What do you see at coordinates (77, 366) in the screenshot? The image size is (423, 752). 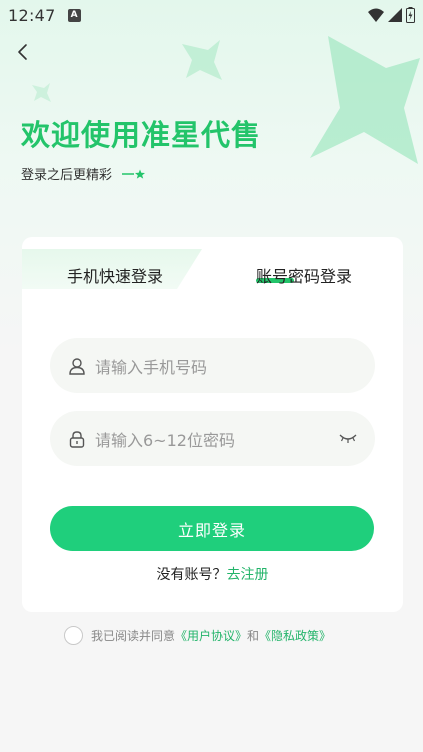 I see `user-icon` at bounding box center [77, 366].